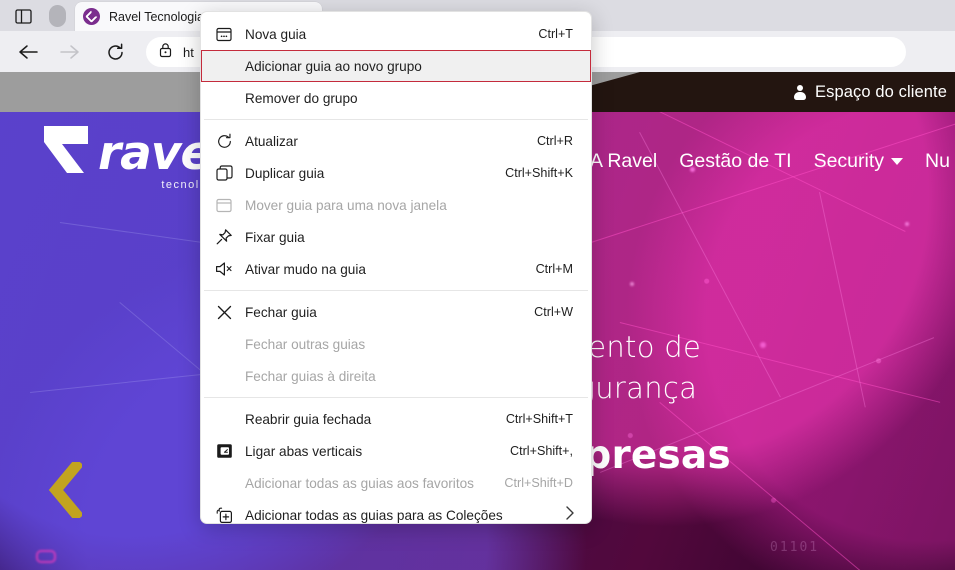 This screenshot has height=570, width=955. Describe the element at coordinates (396, 237) in the screenshot. I see `menu-item-fixar-guia: Fixar guia` at that location.